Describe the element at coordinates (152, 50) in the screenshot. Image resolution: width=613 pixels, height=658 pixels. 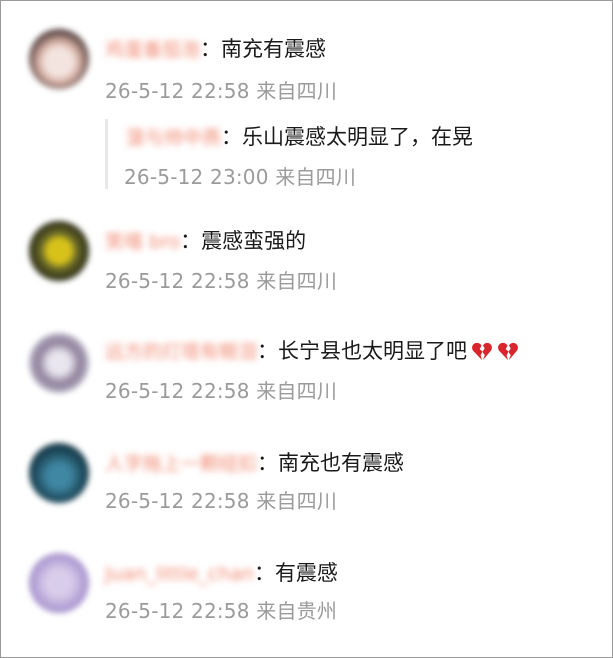
I see `username-link: 鸡蛋番茄泡` at that location.